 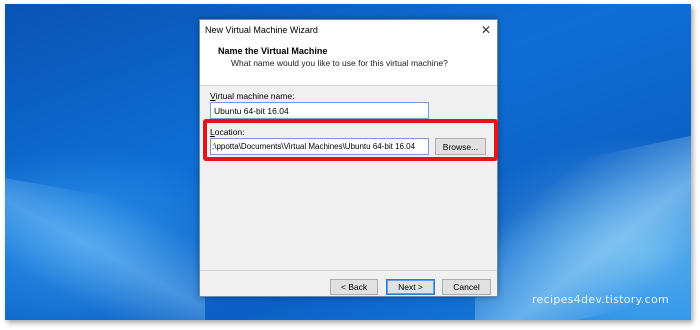 I want to click on vm-name-label: Virtual machine name:, so click(x=252, y=96).